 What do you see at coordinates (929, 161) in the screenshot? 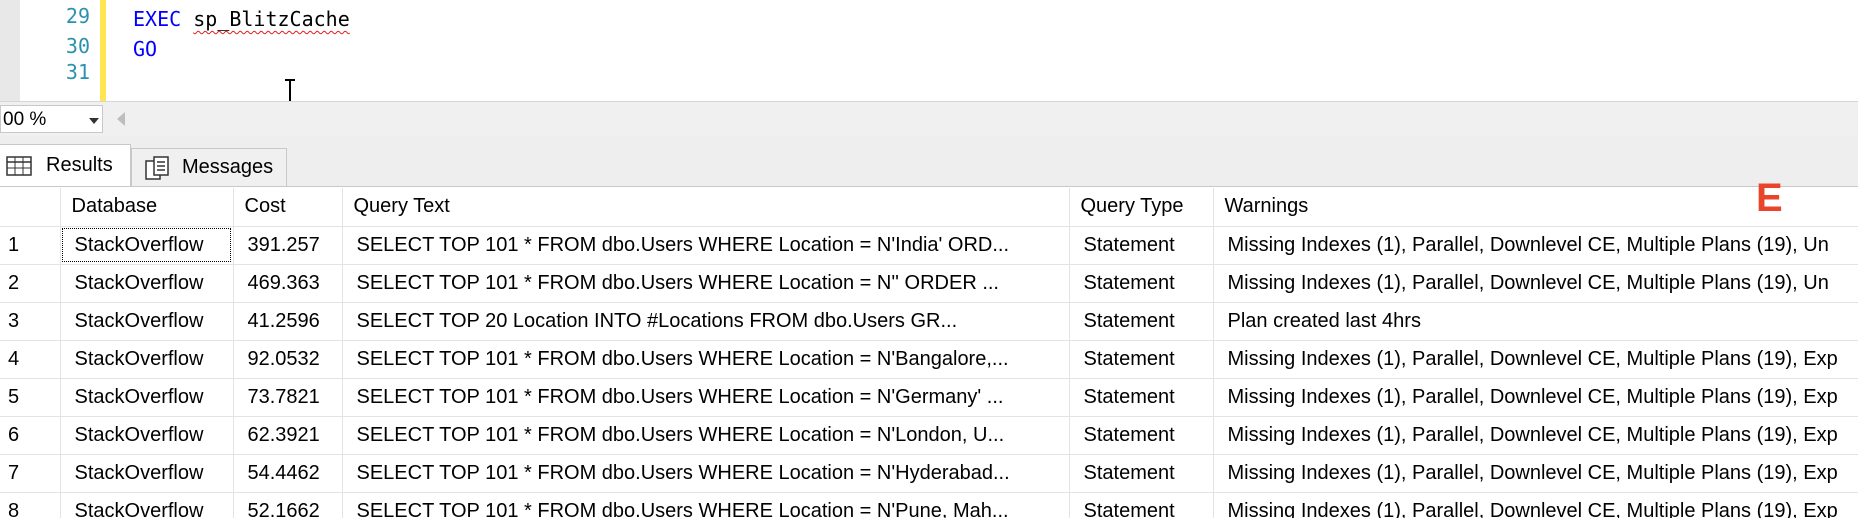
I see `results-tab-bar: Results Messages` at bounding box center [929, 161].